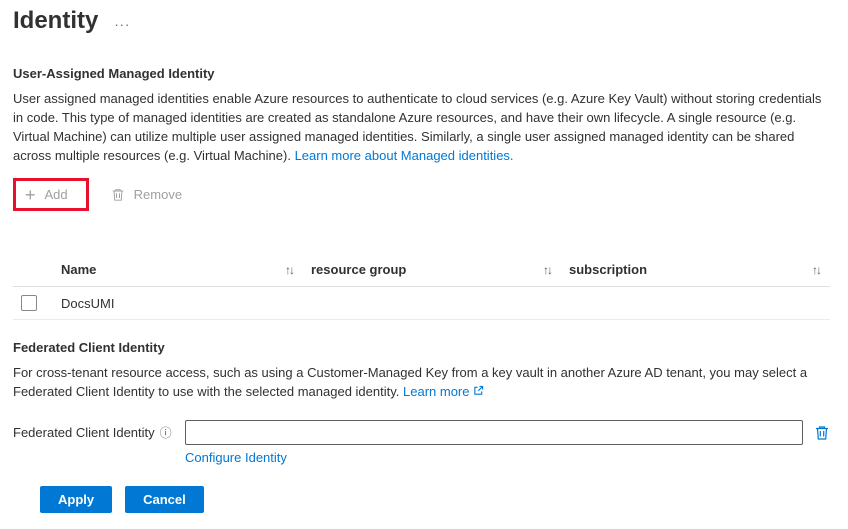 This screenshot has height=529, width=848. I want to click on federated-identity-label: Federated Client Identity ⓘ, so click(92, 432).